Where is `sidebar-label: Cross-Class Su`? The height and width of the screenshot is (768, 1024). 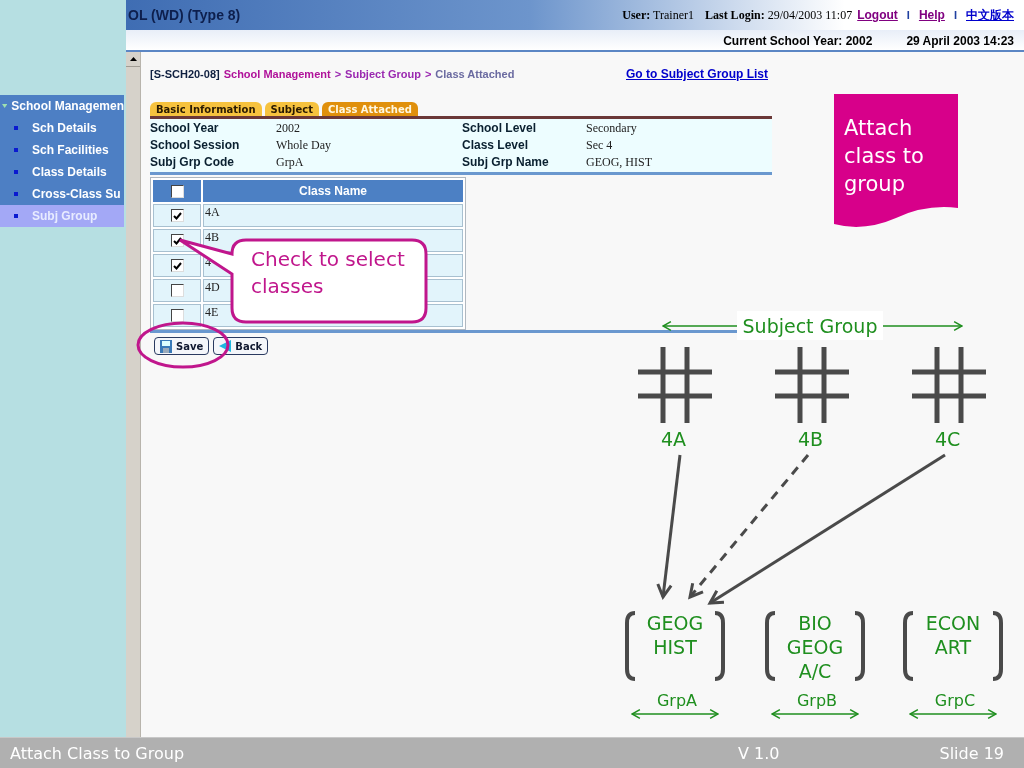 sidebar-label: Cross-Class Su is located at coordinates (76, 194).